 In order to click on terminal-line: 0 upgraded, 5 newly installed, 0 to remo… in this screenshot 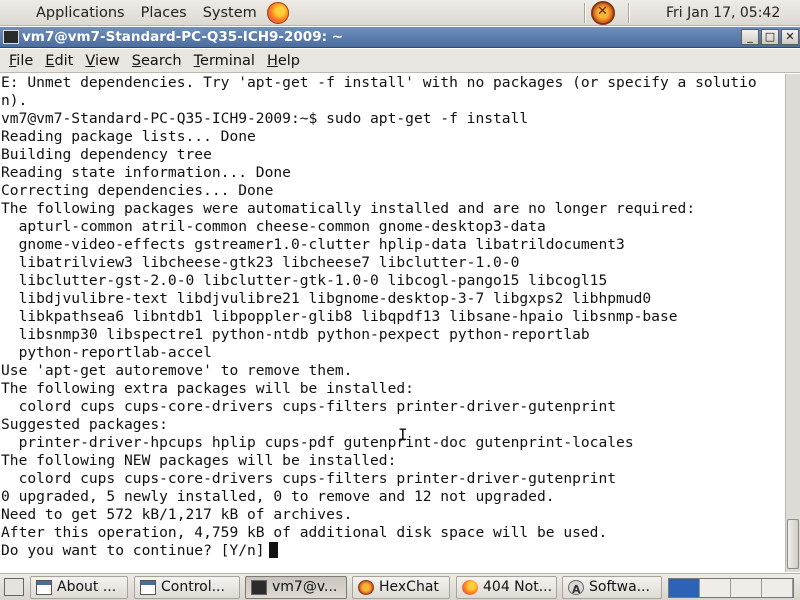, I will do `click(278, 496)`.